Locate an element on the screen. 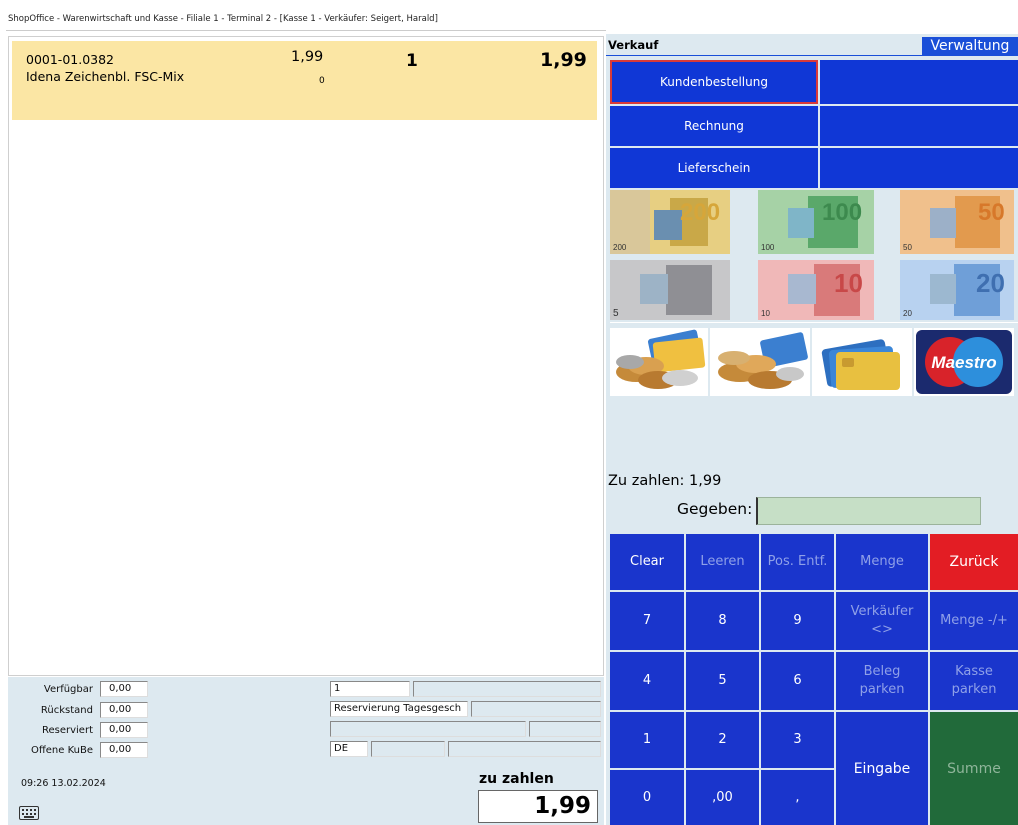 The width and height of the screenshot is (1018, 825). euro-200-note: 200 200 is located at coordinates (670, 222).